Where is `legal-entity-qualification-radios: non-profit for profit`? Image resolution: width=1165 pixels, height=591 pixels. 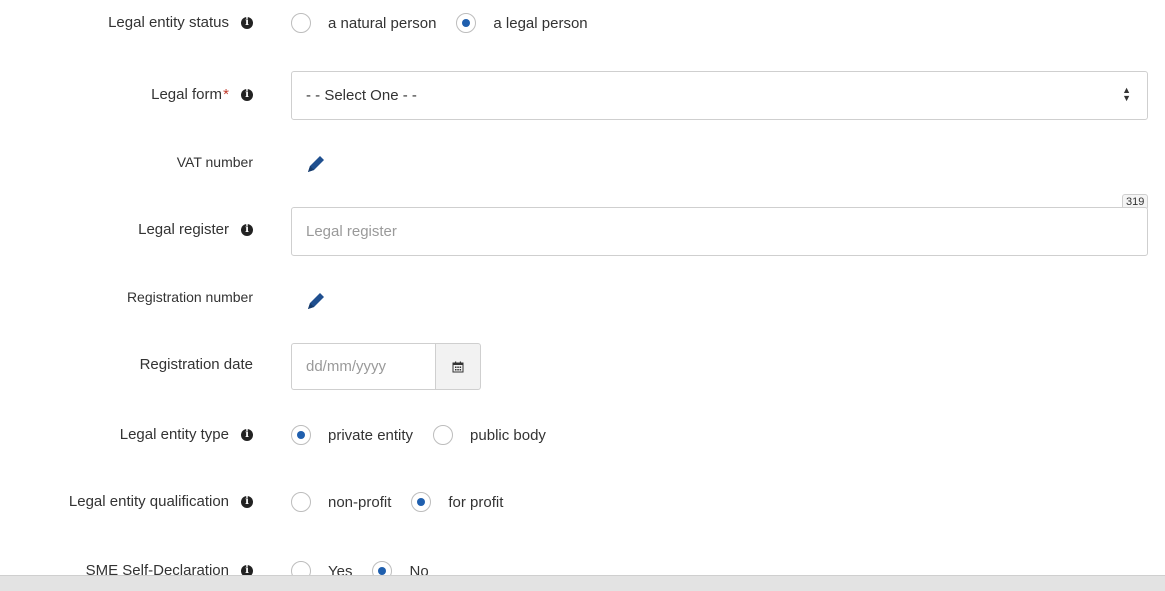 legal-entity-qualification-radios: non-profit for profit is located at coordinates (407, 502).